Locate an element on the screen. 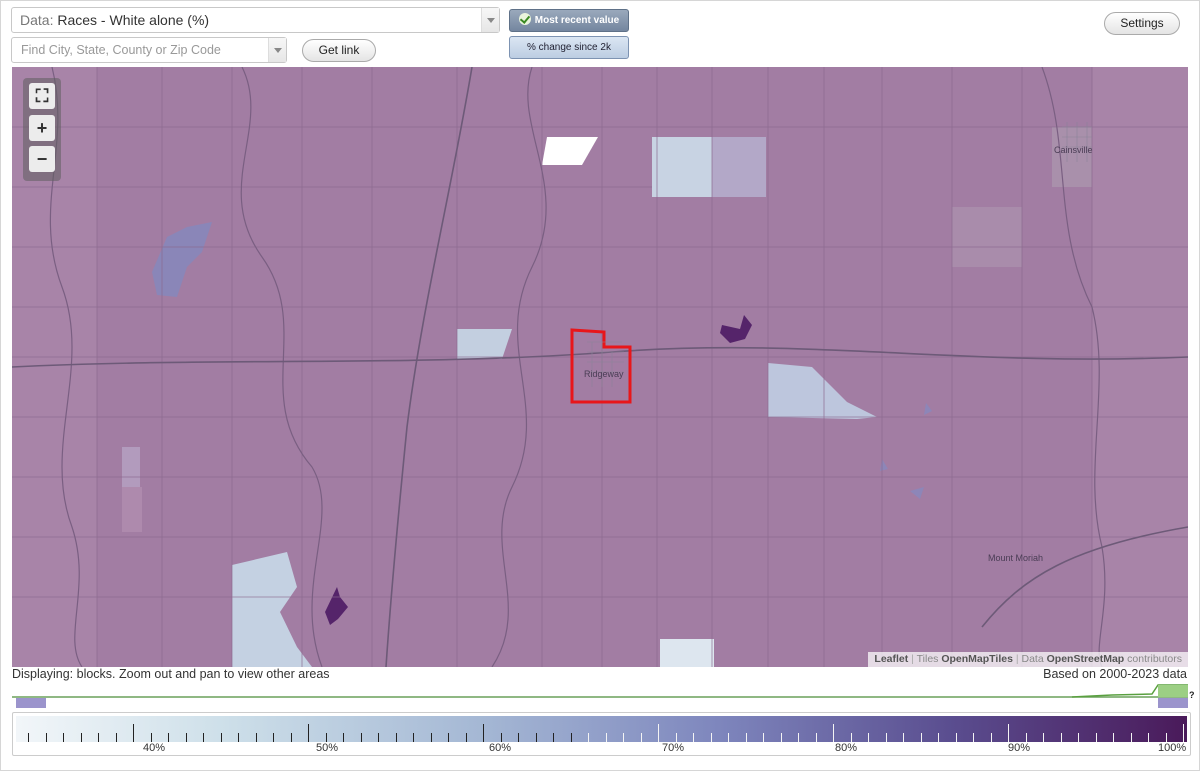  openmaptiles-link: OpenMapTiles is located at coordinates (977, 659).